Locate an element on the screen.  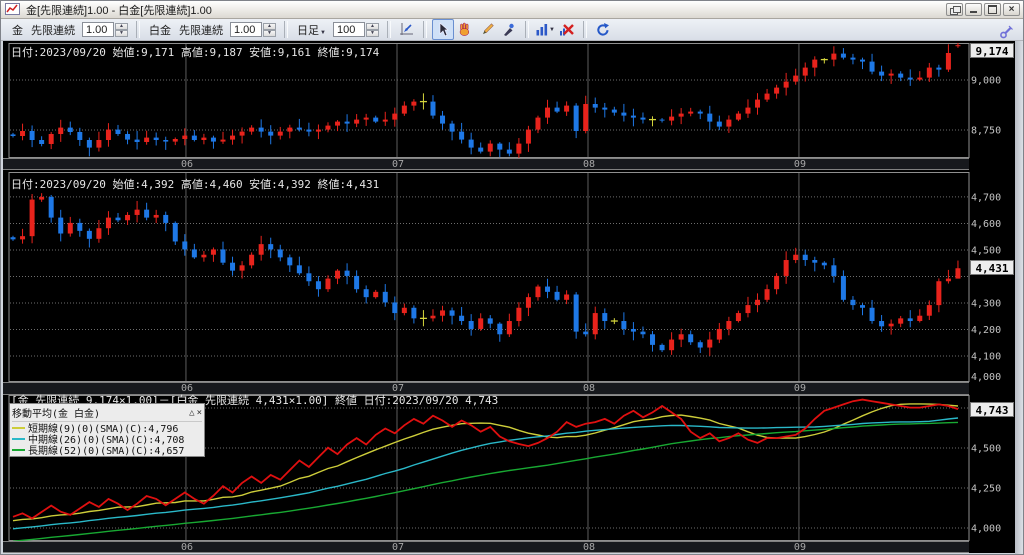
close-button: × is located at coordinates (1011, 9).